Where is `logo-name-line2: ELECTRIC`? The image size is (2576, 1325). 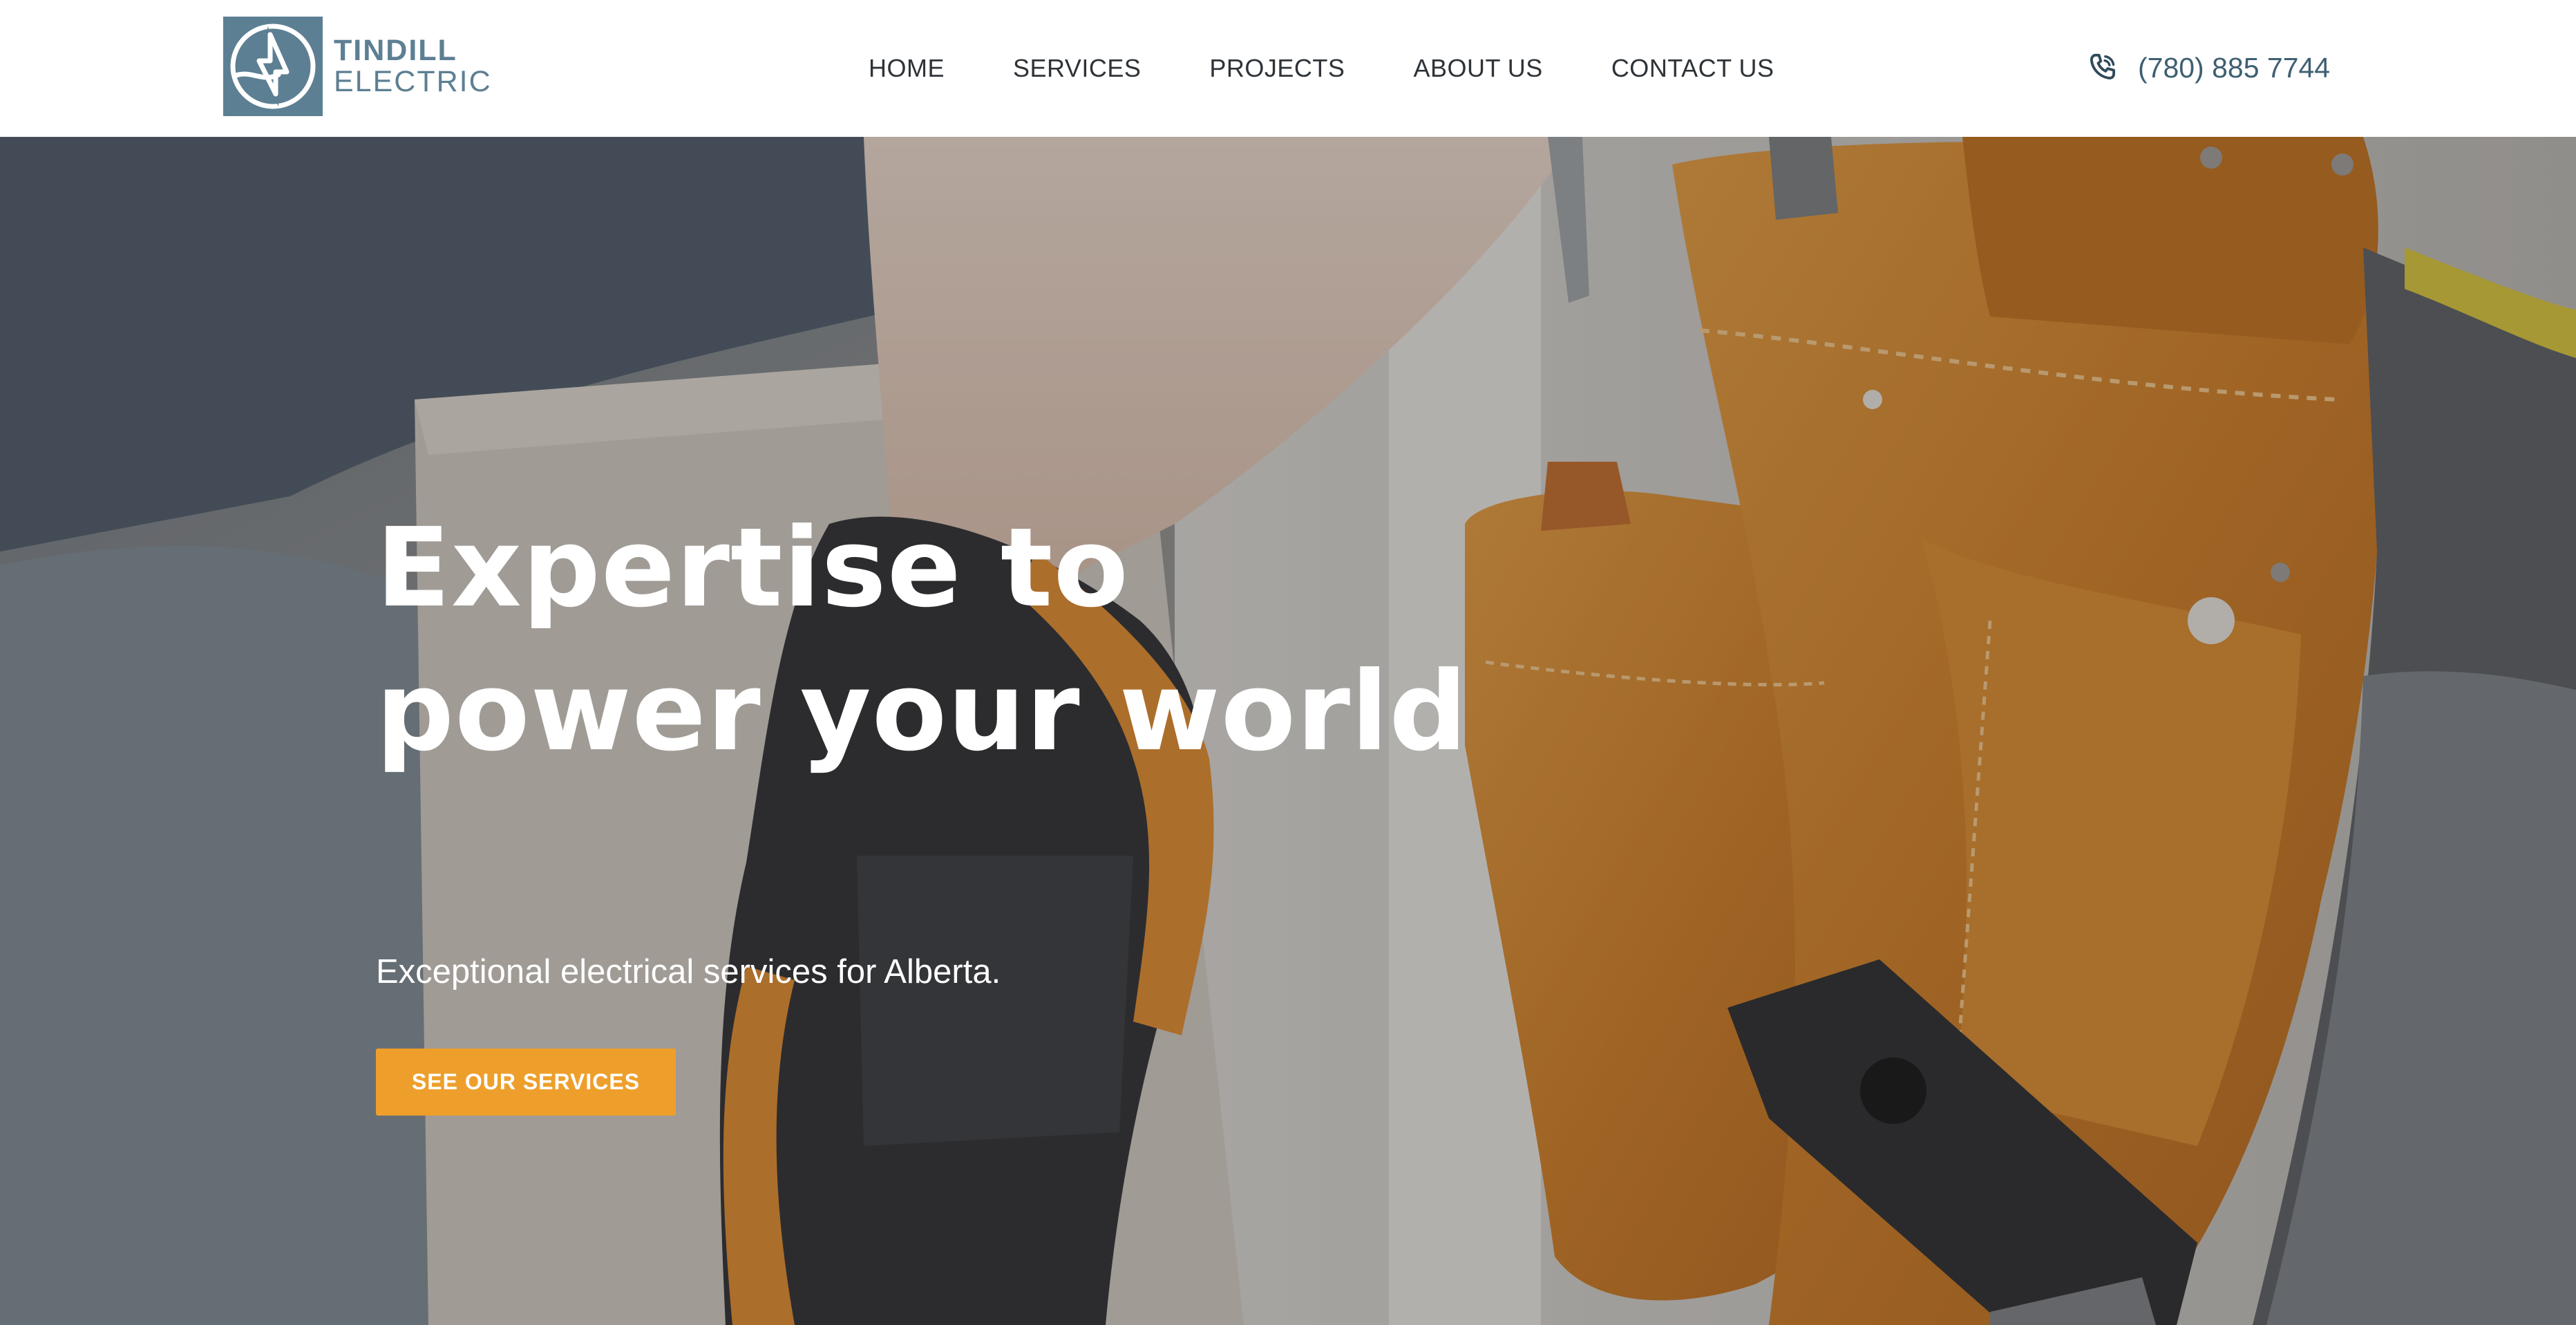 logo-name-line2: ELECTRIC is located at coordinates (413, 81).